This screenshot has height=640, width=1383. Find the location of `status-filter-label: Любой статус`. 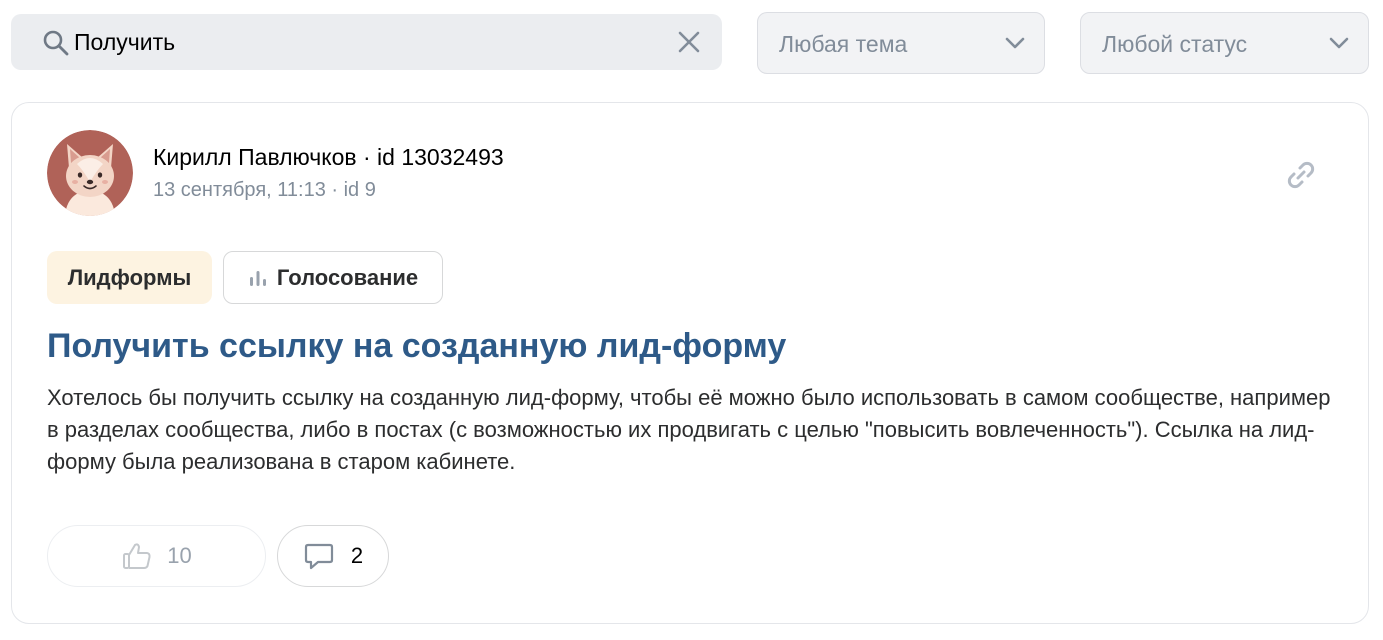

status-filter-label: Любой статус is located at coordinates (1175, 44).